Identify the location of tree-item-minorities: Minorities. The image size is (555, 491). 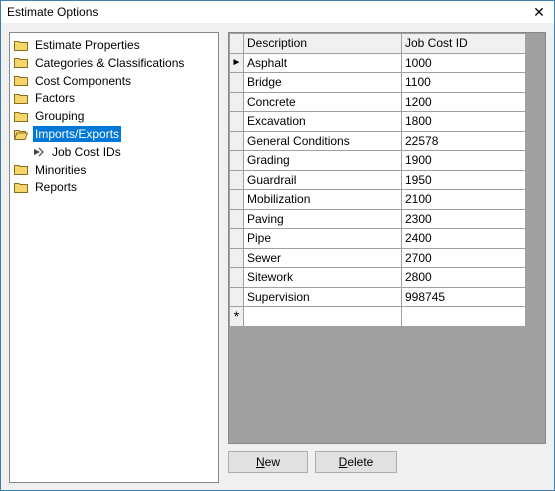
(51, 170).